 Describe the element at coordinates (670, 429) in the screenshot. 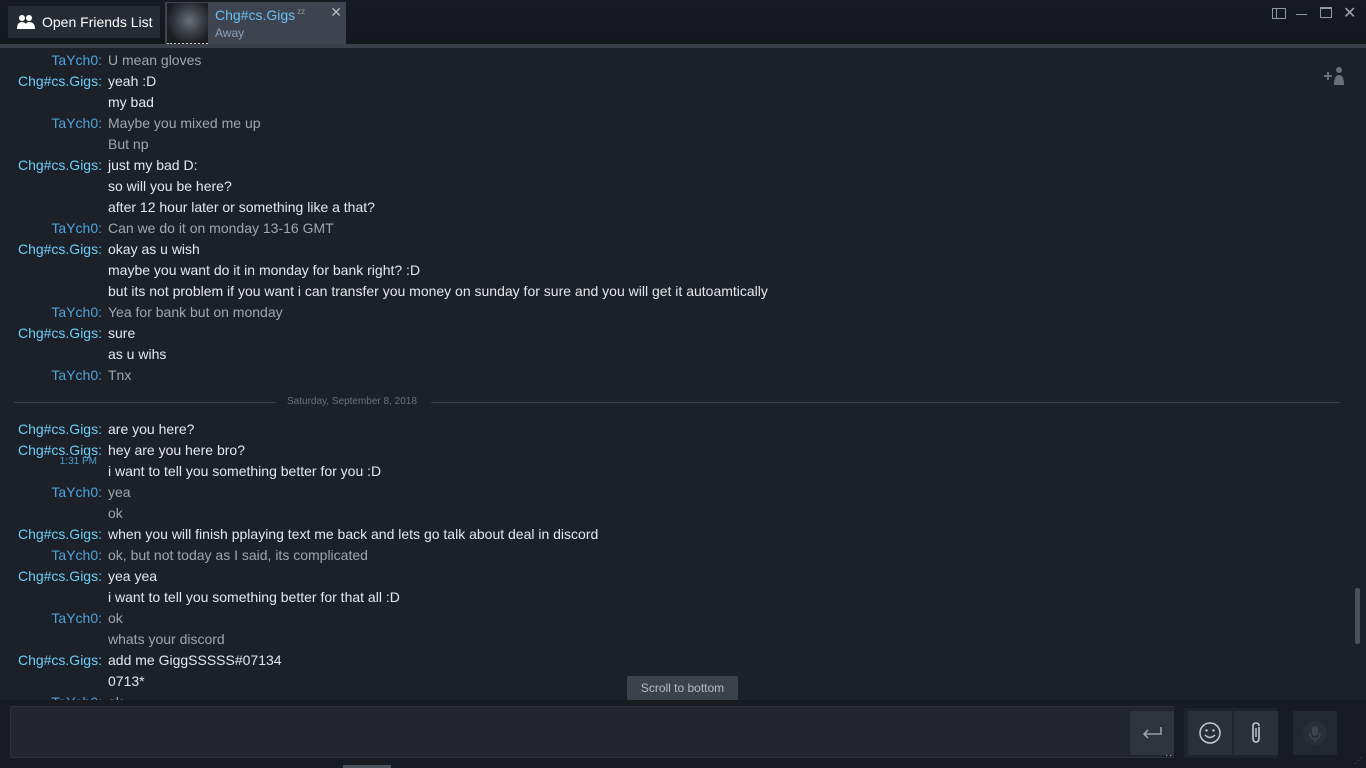

I see `chat-message-row: Chg#cs.Gigs: are you here?` at that location.